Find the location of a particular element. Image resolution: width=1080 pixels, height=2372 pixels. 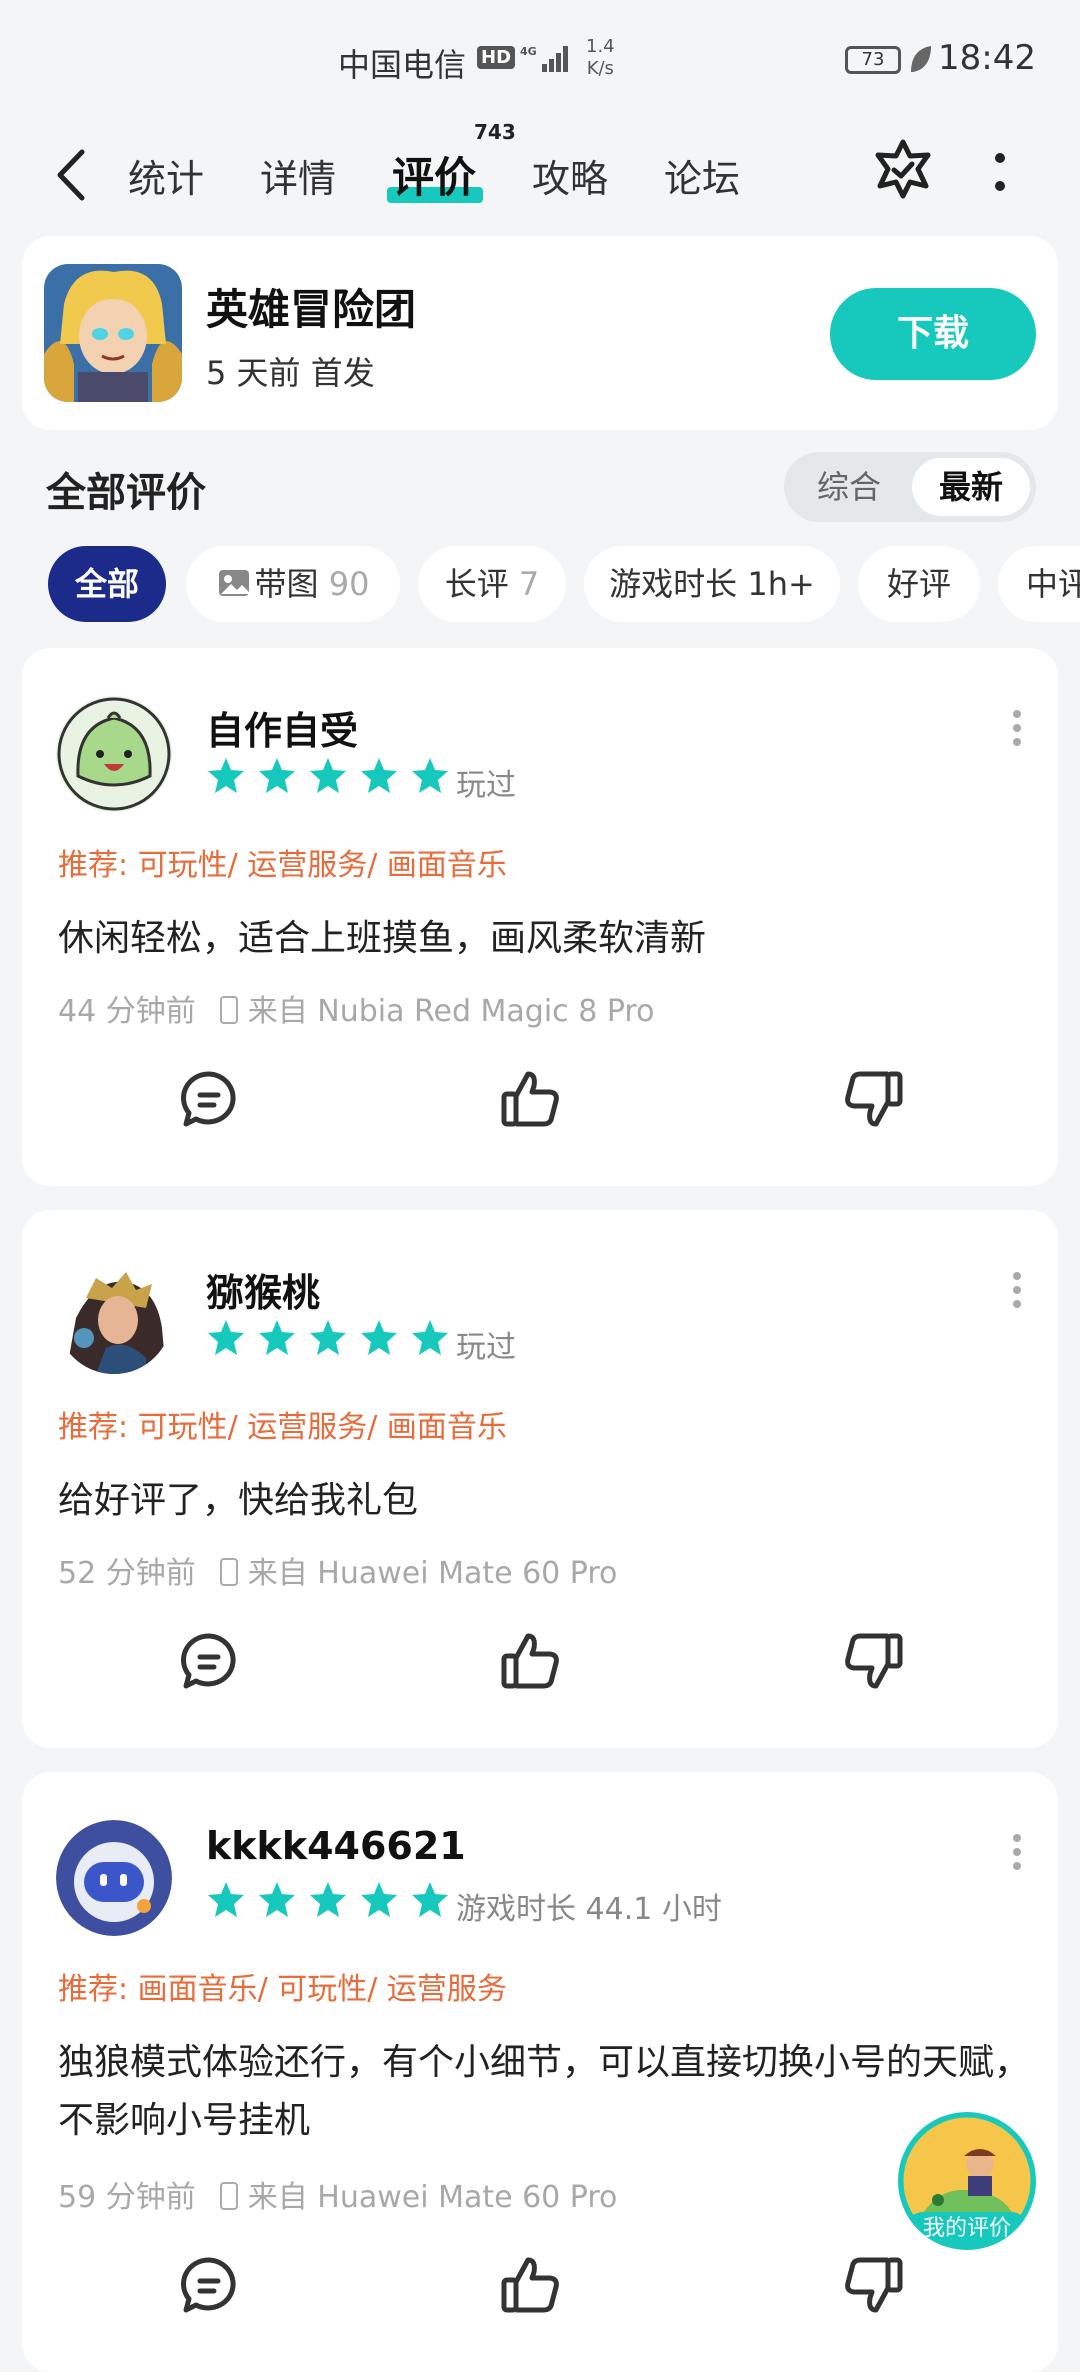

sort-option-latest: 最新 is located at coordinates (971, 487).